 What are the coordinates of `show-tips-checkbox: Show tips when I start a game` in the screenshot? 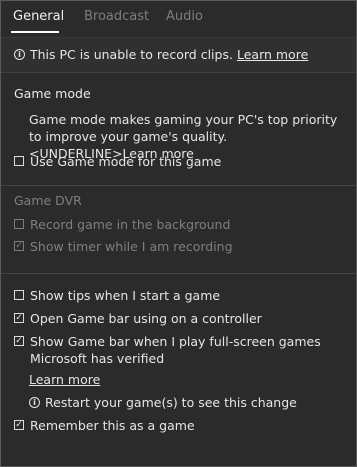 It's located at (117, 295).